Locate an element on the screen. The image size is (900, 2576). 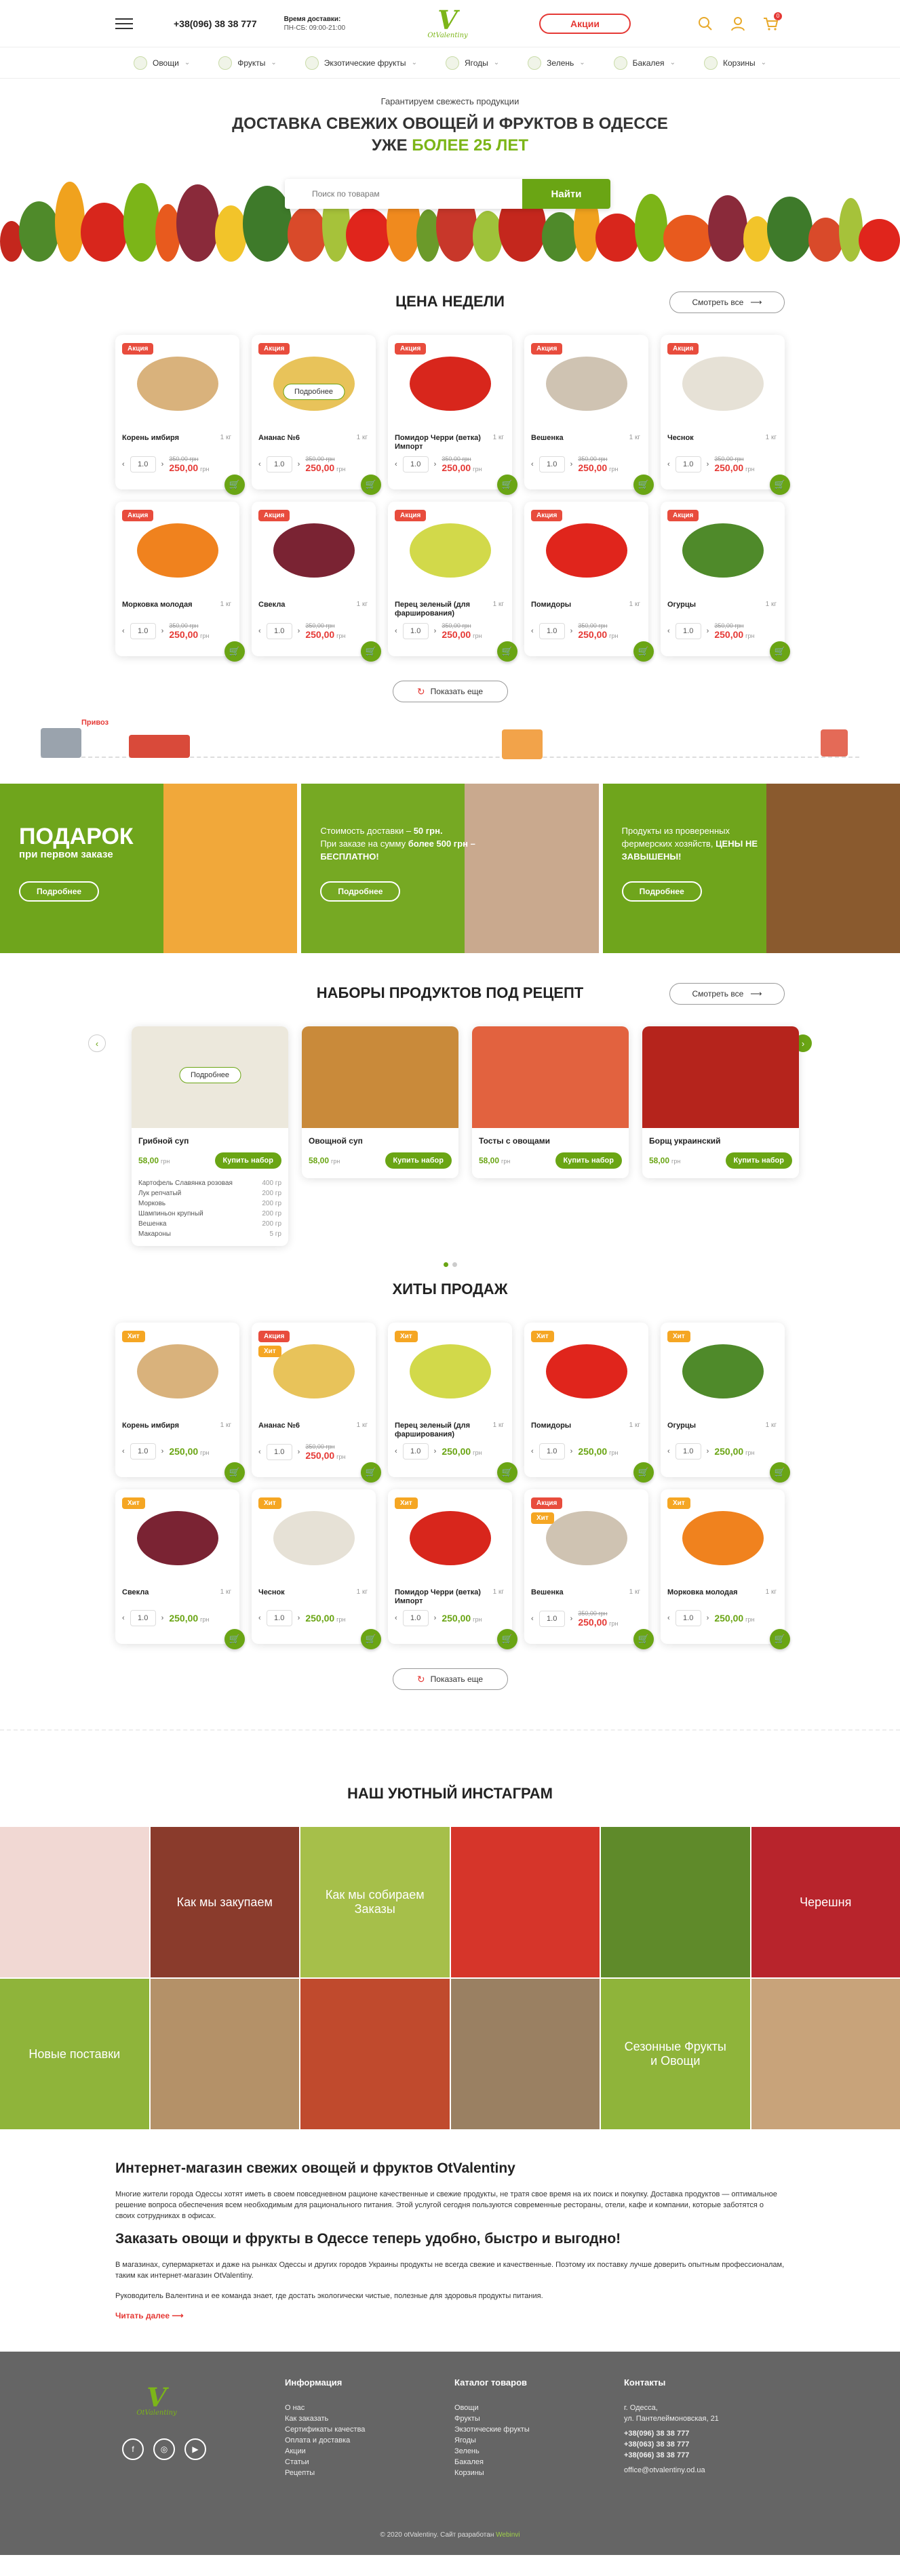
product-name: Вешенка is located at coordinates (586, 443).